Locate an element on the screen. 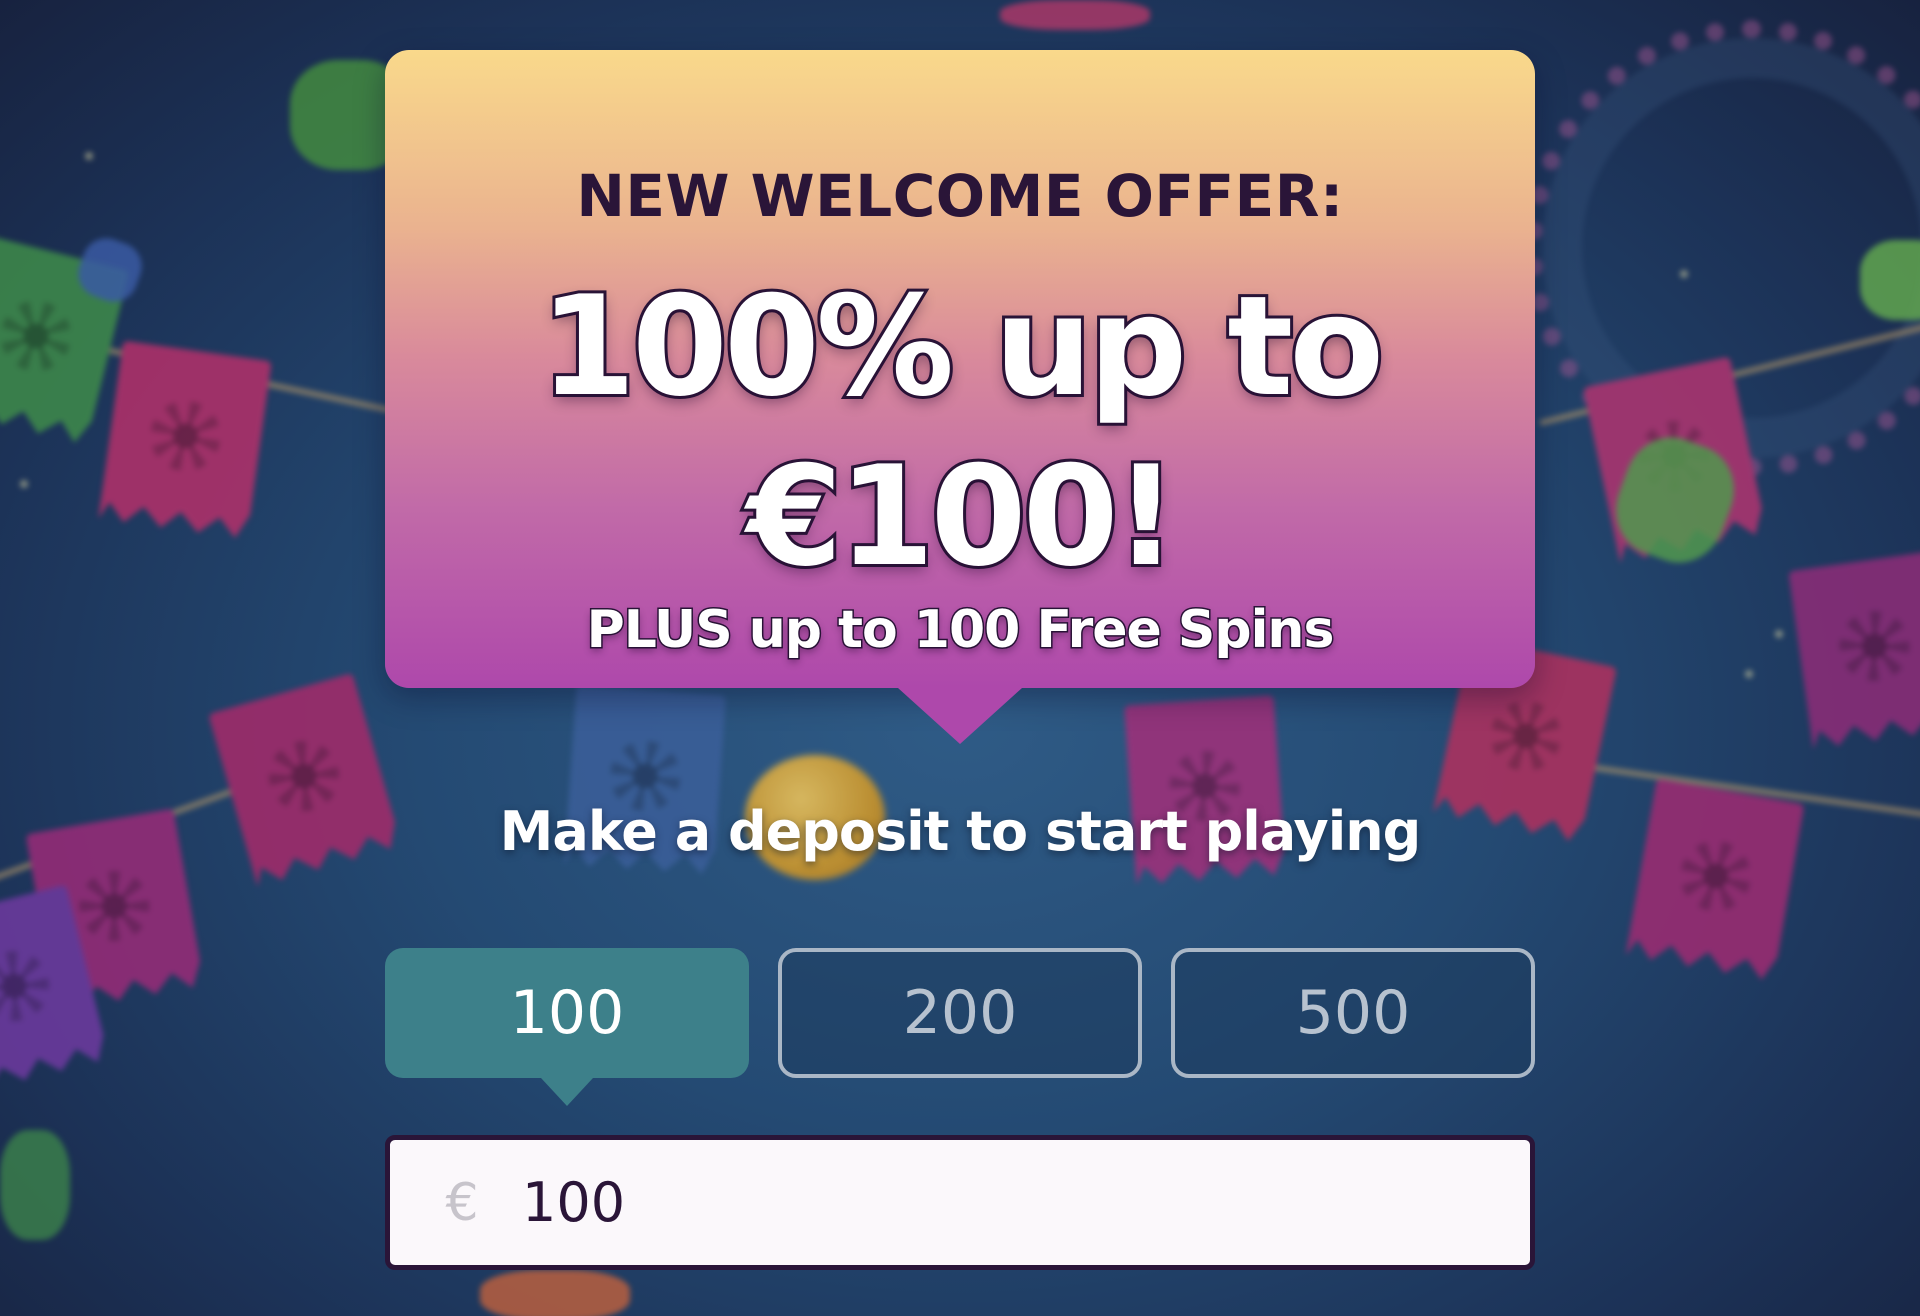 The image size is (1920, 1316). euro-icon: € is located at coordinates (462, 1202).